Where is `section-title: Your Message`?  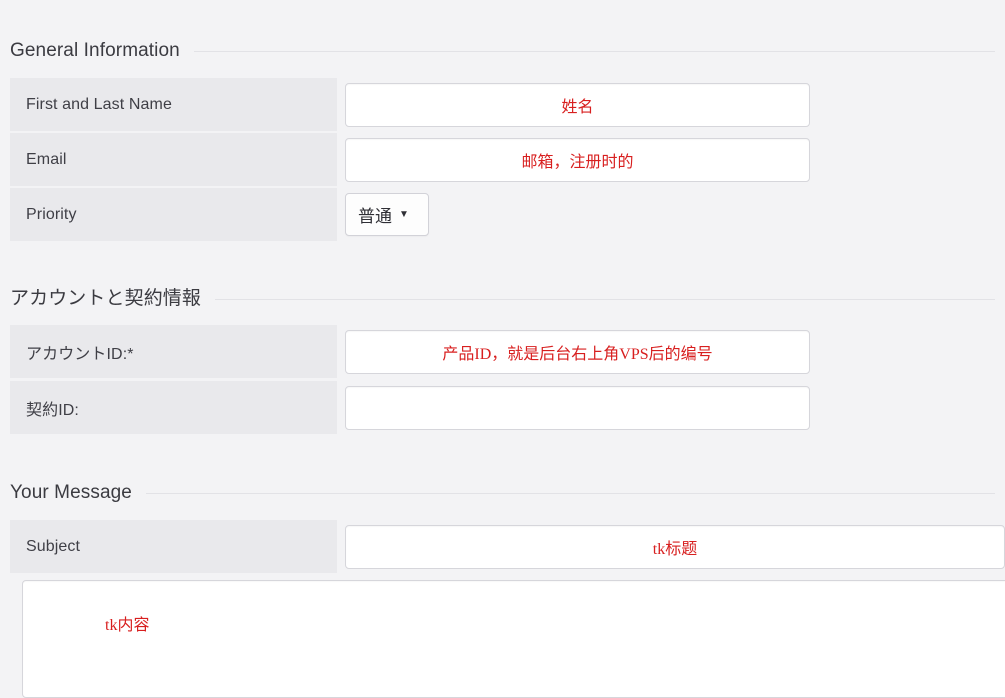
section-title: Your Message is located at coordinates (71, 492).